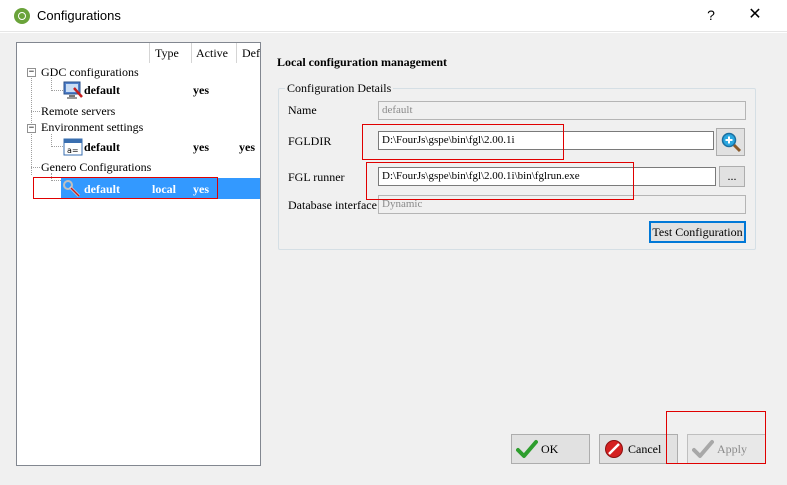  I want to click on expand-gdc-toggle: −, so click(31, 72).